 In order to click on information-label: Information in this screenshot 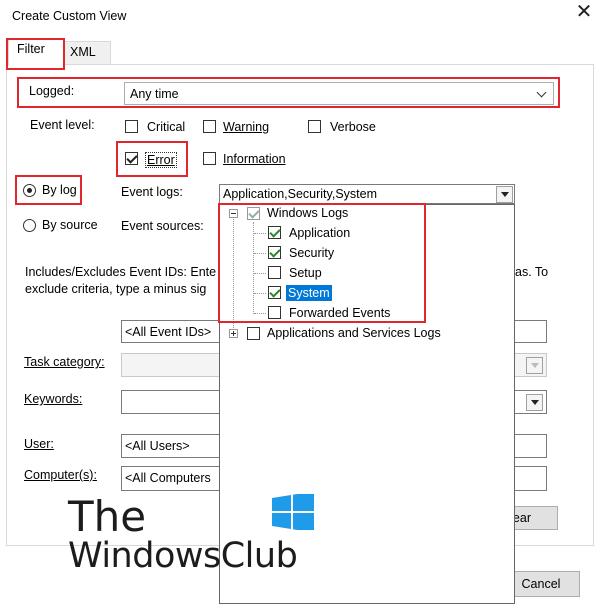, I will do `click(254, 159)`.